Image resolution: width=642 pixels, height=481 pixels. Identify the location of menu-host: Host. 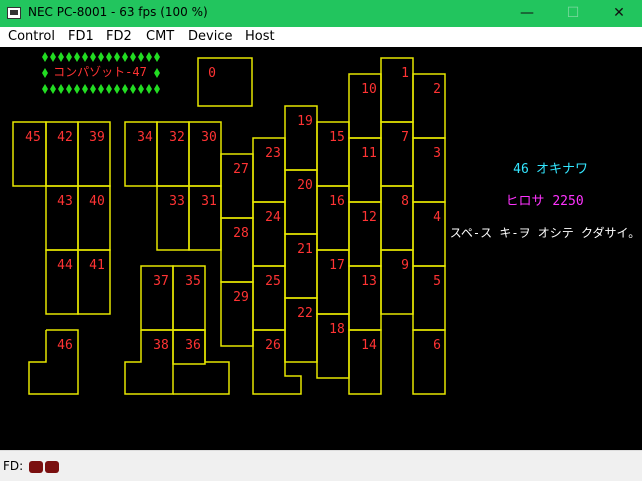
(260, 36).